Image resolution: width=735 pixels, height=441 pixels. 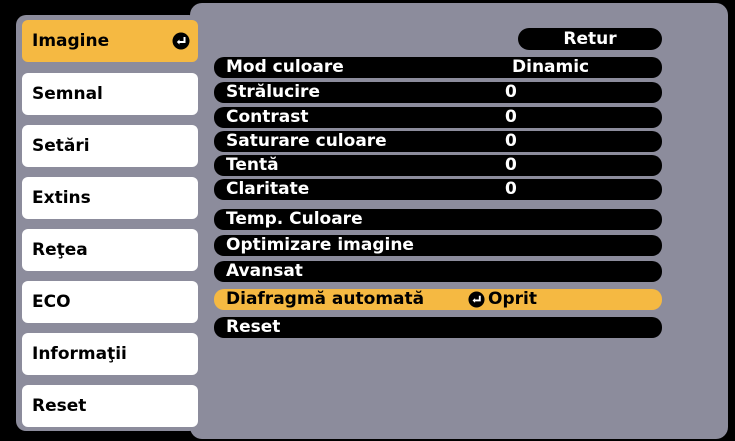 What do you see at coordinates (590, 39) in the screenshot?
I see `back-button: Retur` at bounding box center [590, 39].